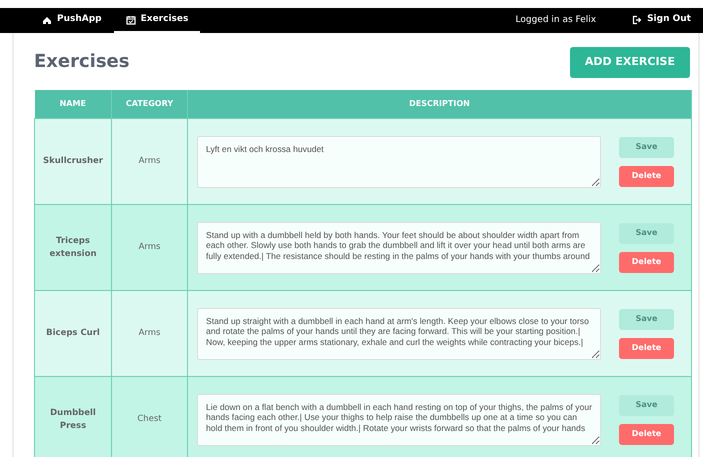 Image resolution: width=703 pixels, height=457 pixels. I want to click on user-label: Logged in as Felix, so click(556, 20).